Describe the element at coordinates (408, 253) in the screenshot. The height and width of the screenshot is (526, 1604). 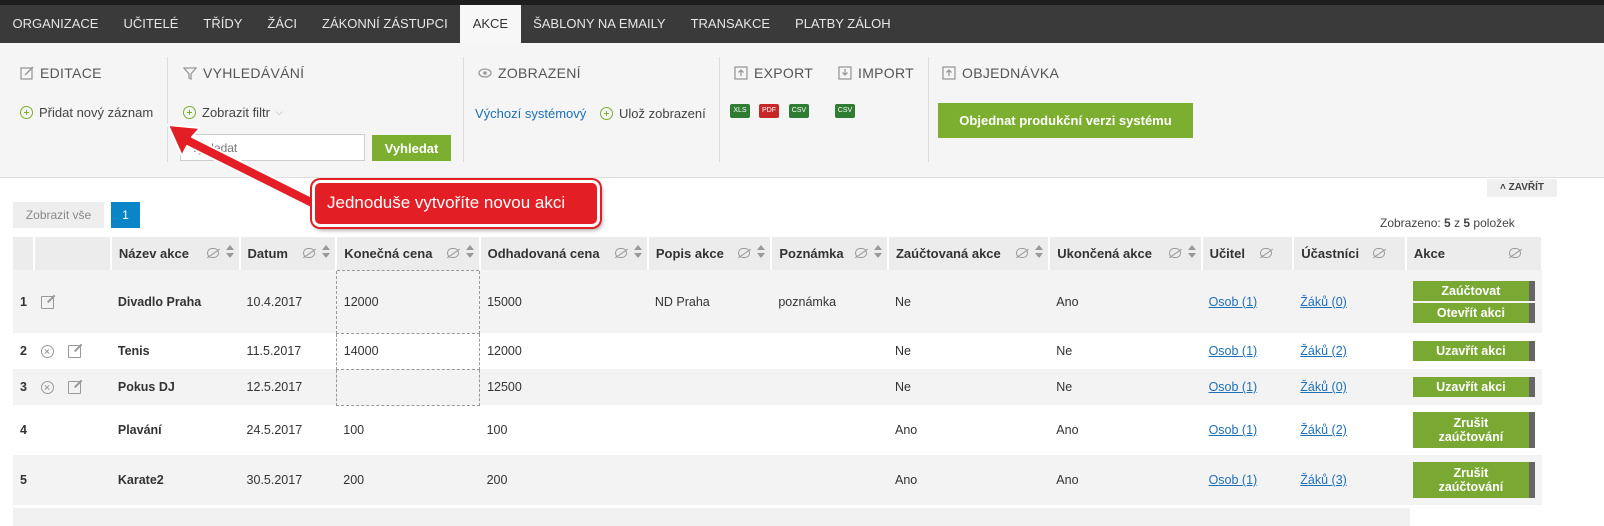
I see `col-final-price-header: Konečná cena` at that location.